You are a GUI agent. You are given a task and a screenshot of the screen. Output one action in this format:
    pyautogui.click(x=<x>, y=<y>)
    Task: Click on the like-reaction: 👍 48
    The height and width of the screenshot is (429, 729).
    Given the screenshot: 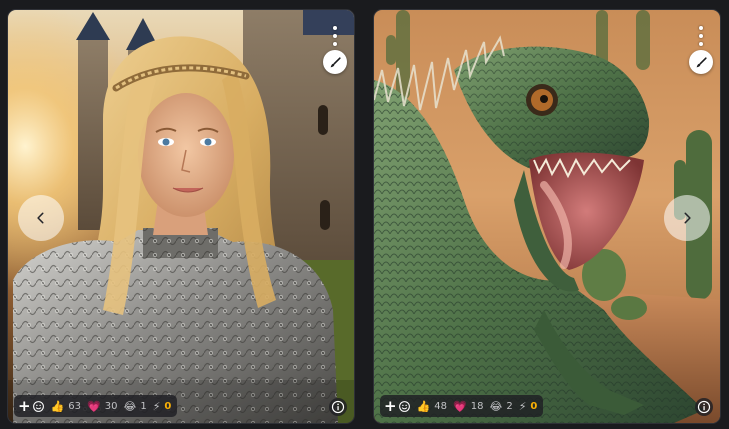 What is the action you would take?
    pyautogui.click(x=432, y=406)
    